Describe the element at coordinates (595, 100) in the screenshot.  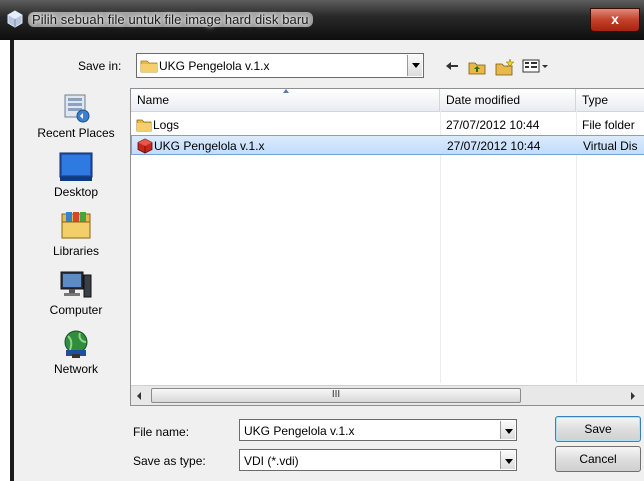
I see `column-header-label: Type` at that location.